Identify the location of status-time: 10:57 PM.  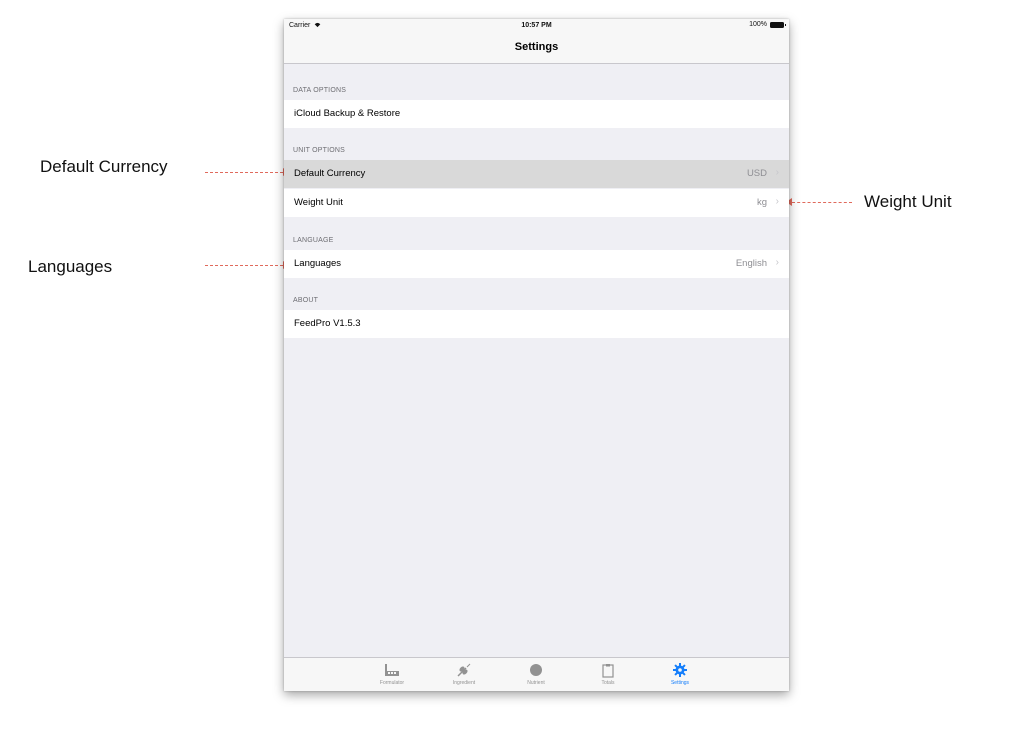
(536, 25).